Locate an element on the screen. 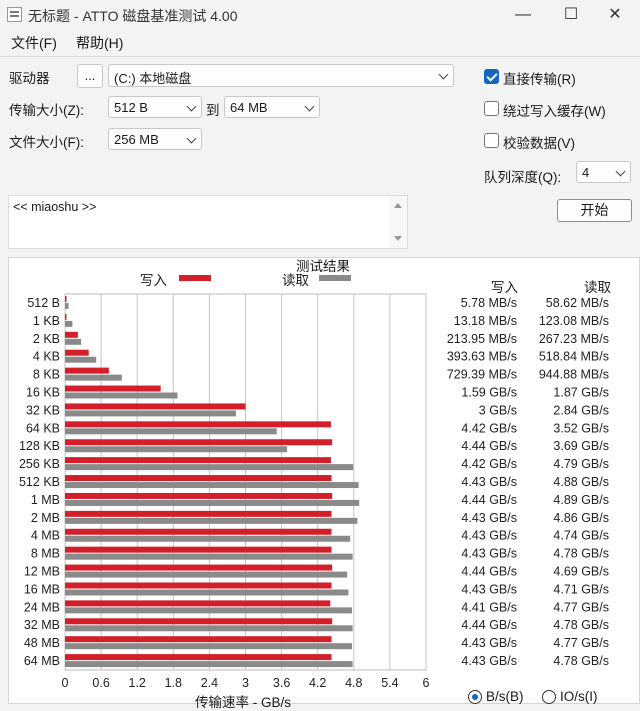  menu-file: 文件(F) is located at coordinates (34, 43).